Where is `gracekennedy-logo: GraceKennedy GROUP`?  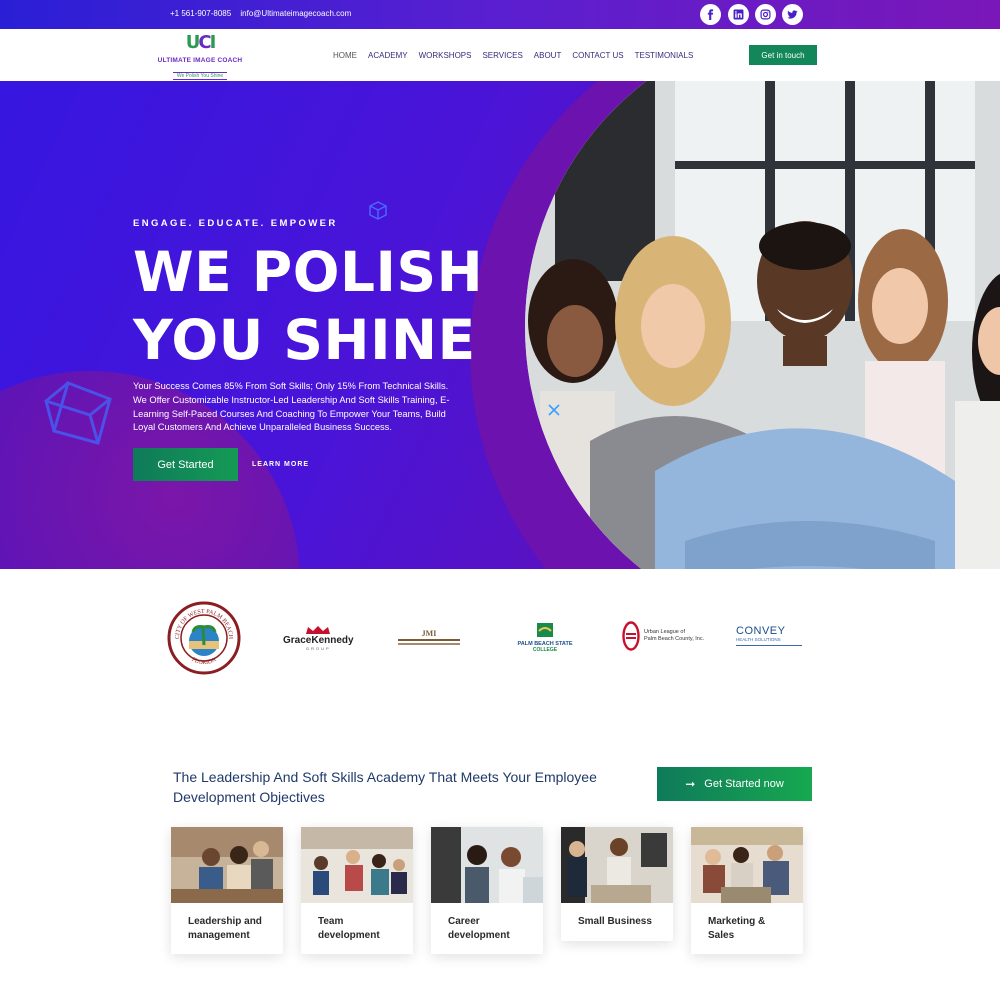 gracekennedy-logo: GraceKennedy GROUP is located at coordinates (318, 638).